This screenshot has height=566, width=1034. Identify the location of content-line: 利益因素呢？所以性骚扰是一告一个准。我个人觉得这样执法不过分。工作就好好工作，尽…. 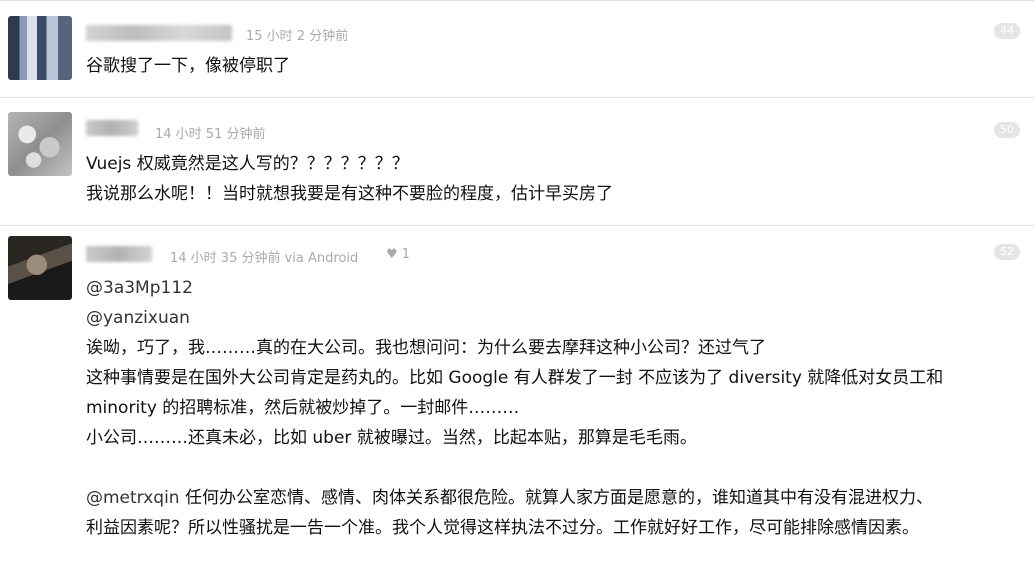
(502, 528).